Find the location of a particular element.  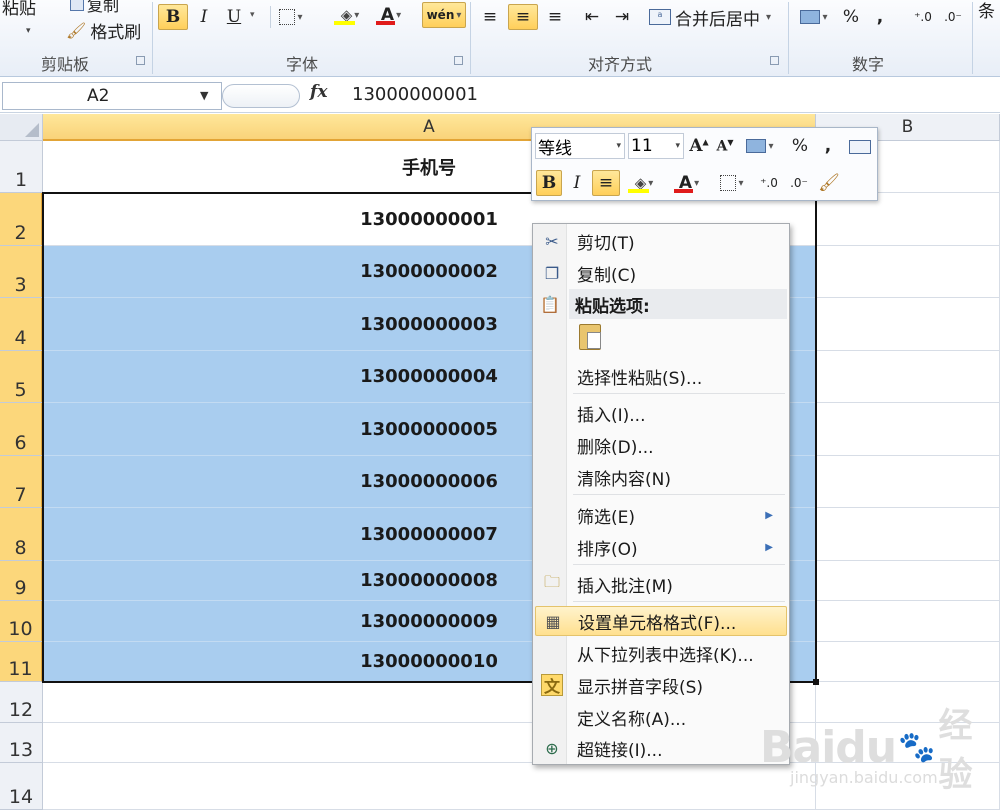

pinyin-icon: 文 is located at coordinates (552, 685).